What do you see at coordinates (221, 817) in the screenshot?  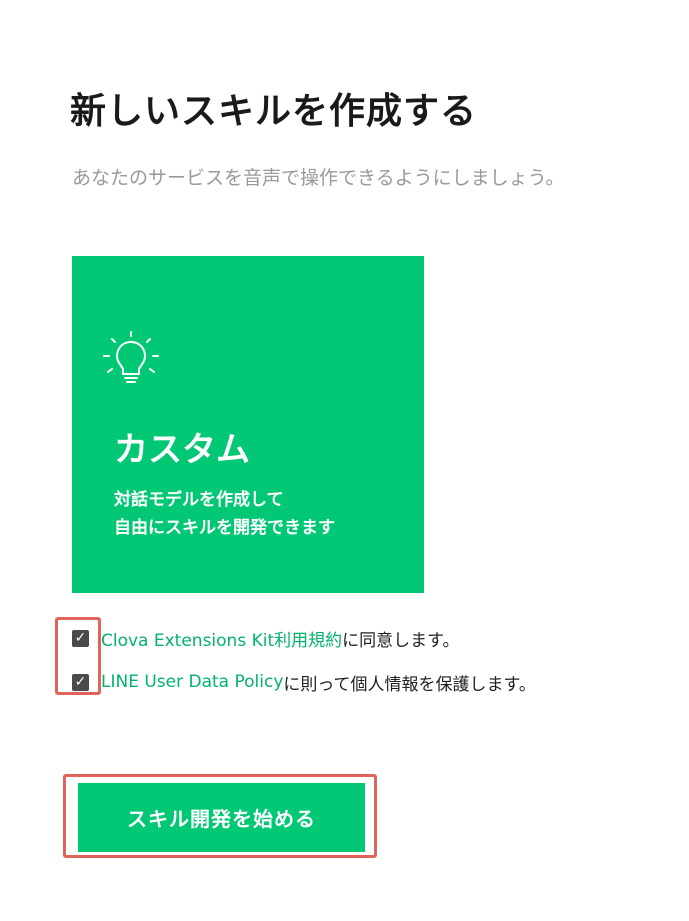 I see `start-skill-development-button: スキル開発を始める` at bounding box center [221, 817].